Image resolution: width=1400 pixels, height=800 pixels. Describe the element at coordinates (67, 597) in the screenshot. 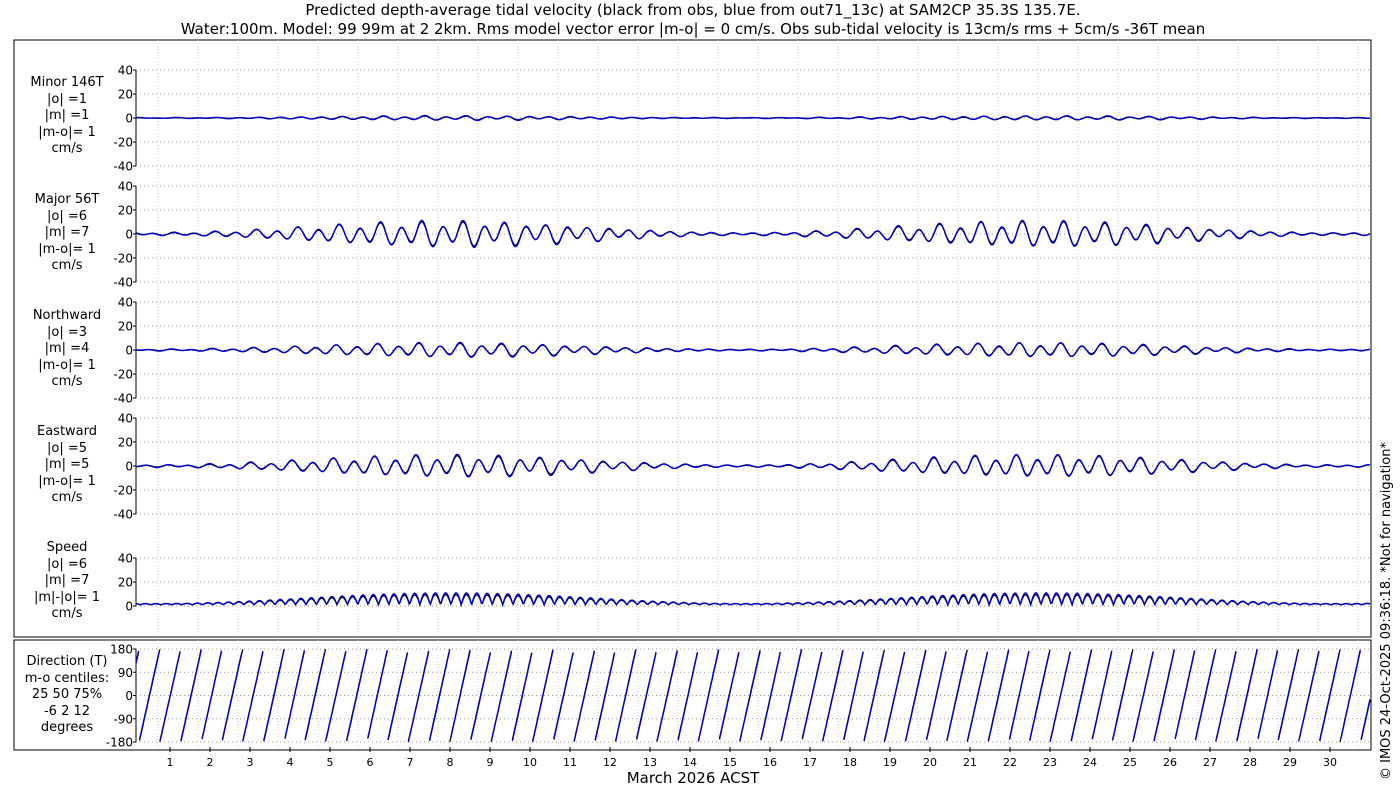

I see `speed-label-line: |m|-|o|= 1` at that location.